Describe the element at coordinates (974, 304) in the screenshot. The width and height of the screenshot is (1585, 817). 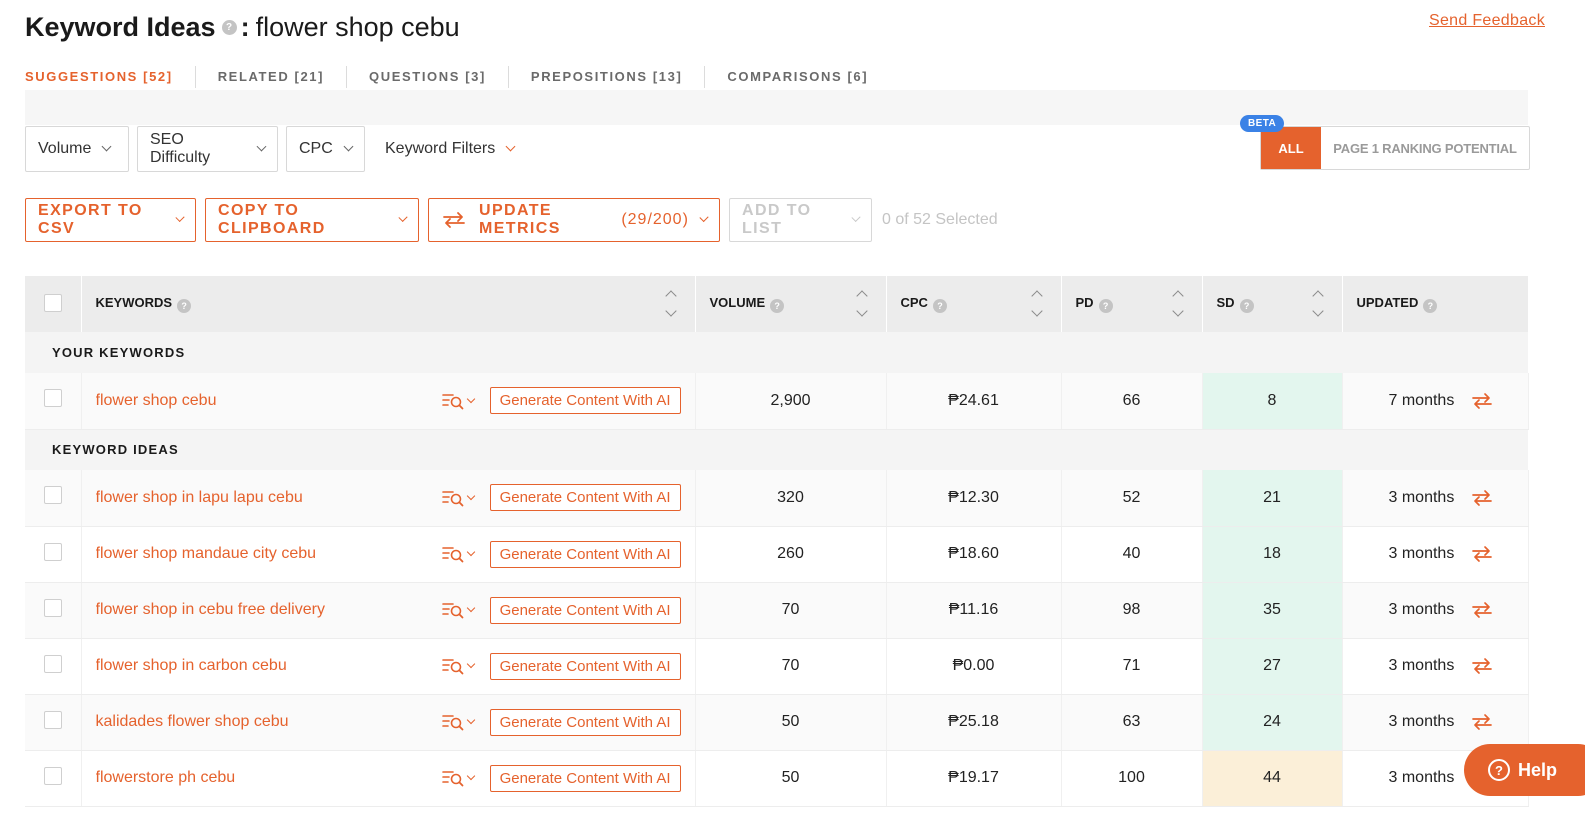
I see `header-cpc: CPC?` at that location.